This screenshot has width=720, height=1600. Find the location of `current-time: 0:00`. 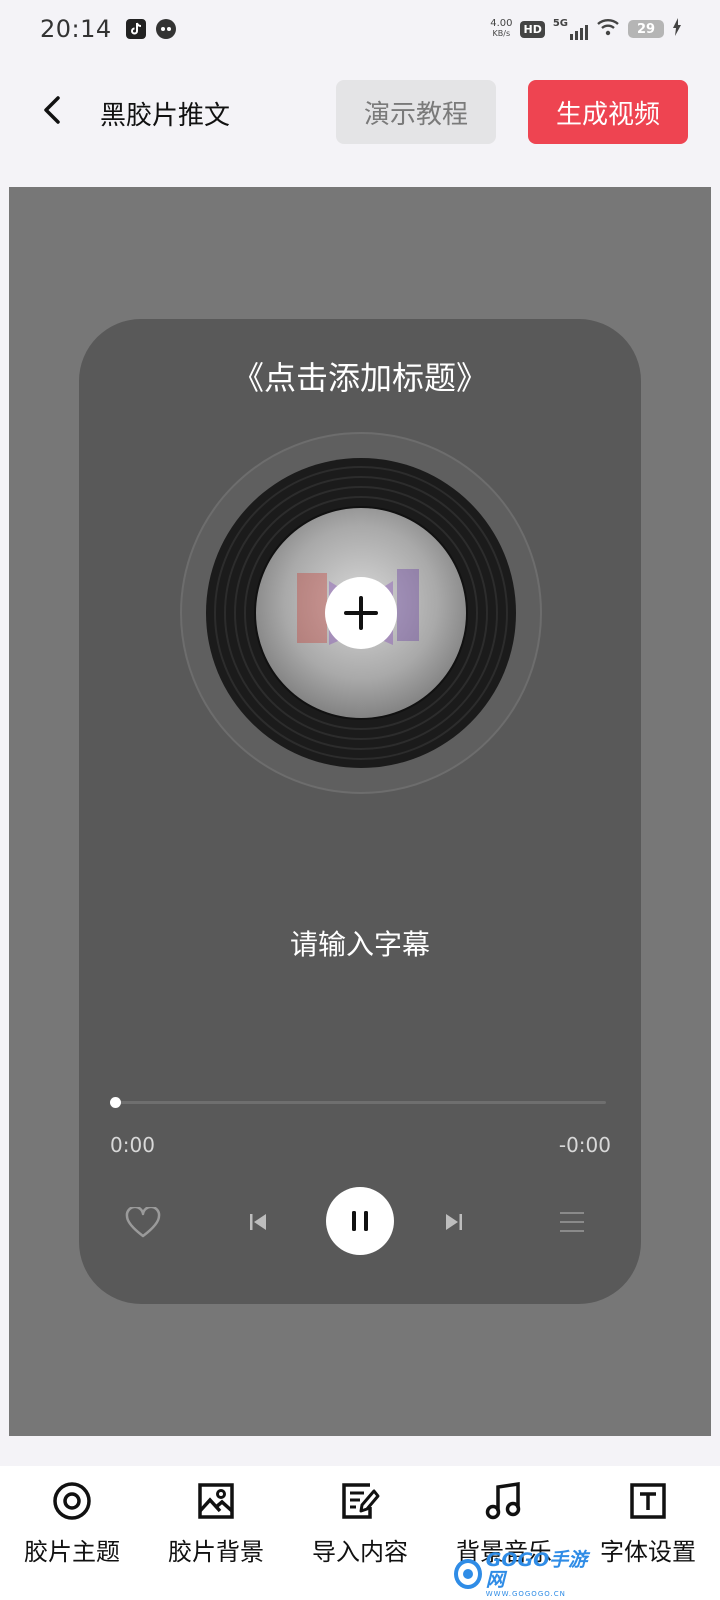

current-time: 0:00 is located at coordinates (132, 1145).